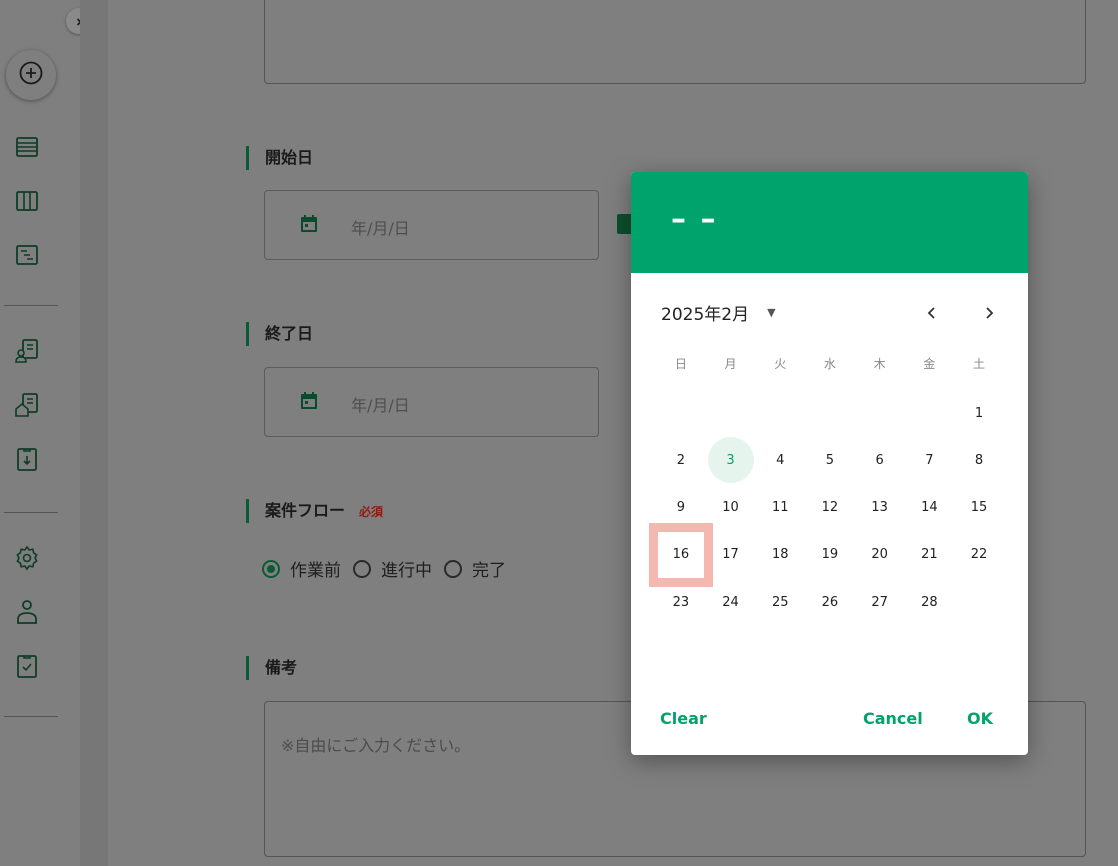  I want to click on sidebar-item-user-document, so click(27, 353).